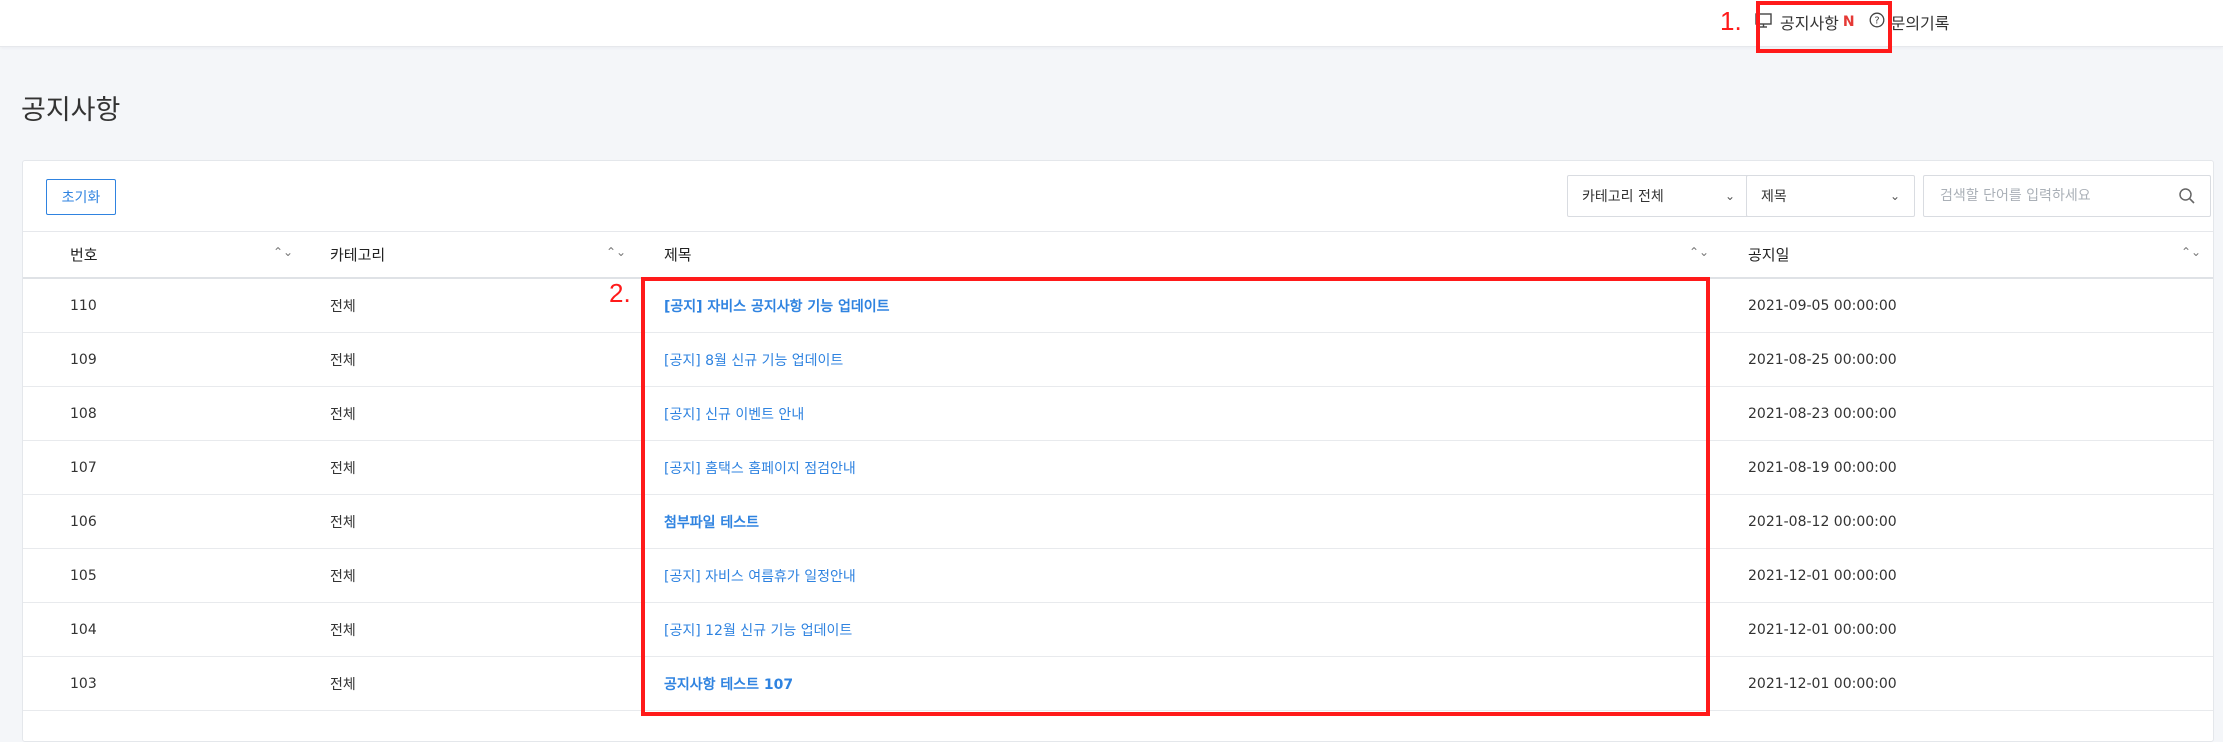 Image resolution: width=2223 pixels, height=742 pixels. What do you see at coordinates (83, 575) in the screenshot?
I see `row-number: 105` at bounding box center [83, 575].